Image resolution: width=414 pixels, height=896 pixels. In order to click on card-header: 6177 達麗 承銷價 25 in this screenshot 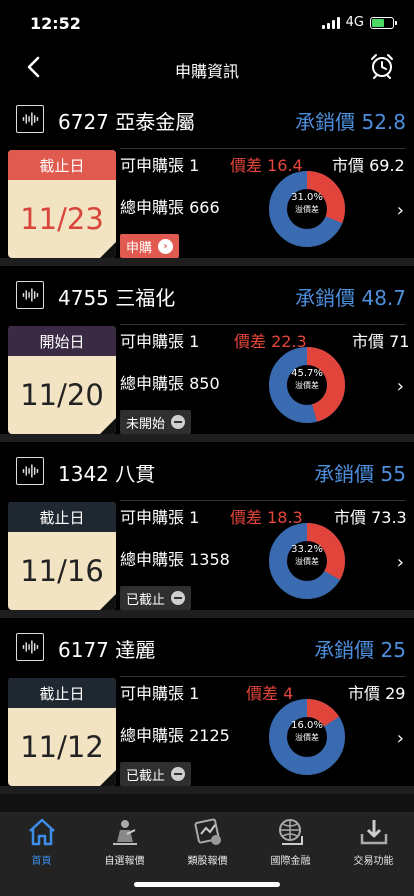, I will do `click(207, 647)`.